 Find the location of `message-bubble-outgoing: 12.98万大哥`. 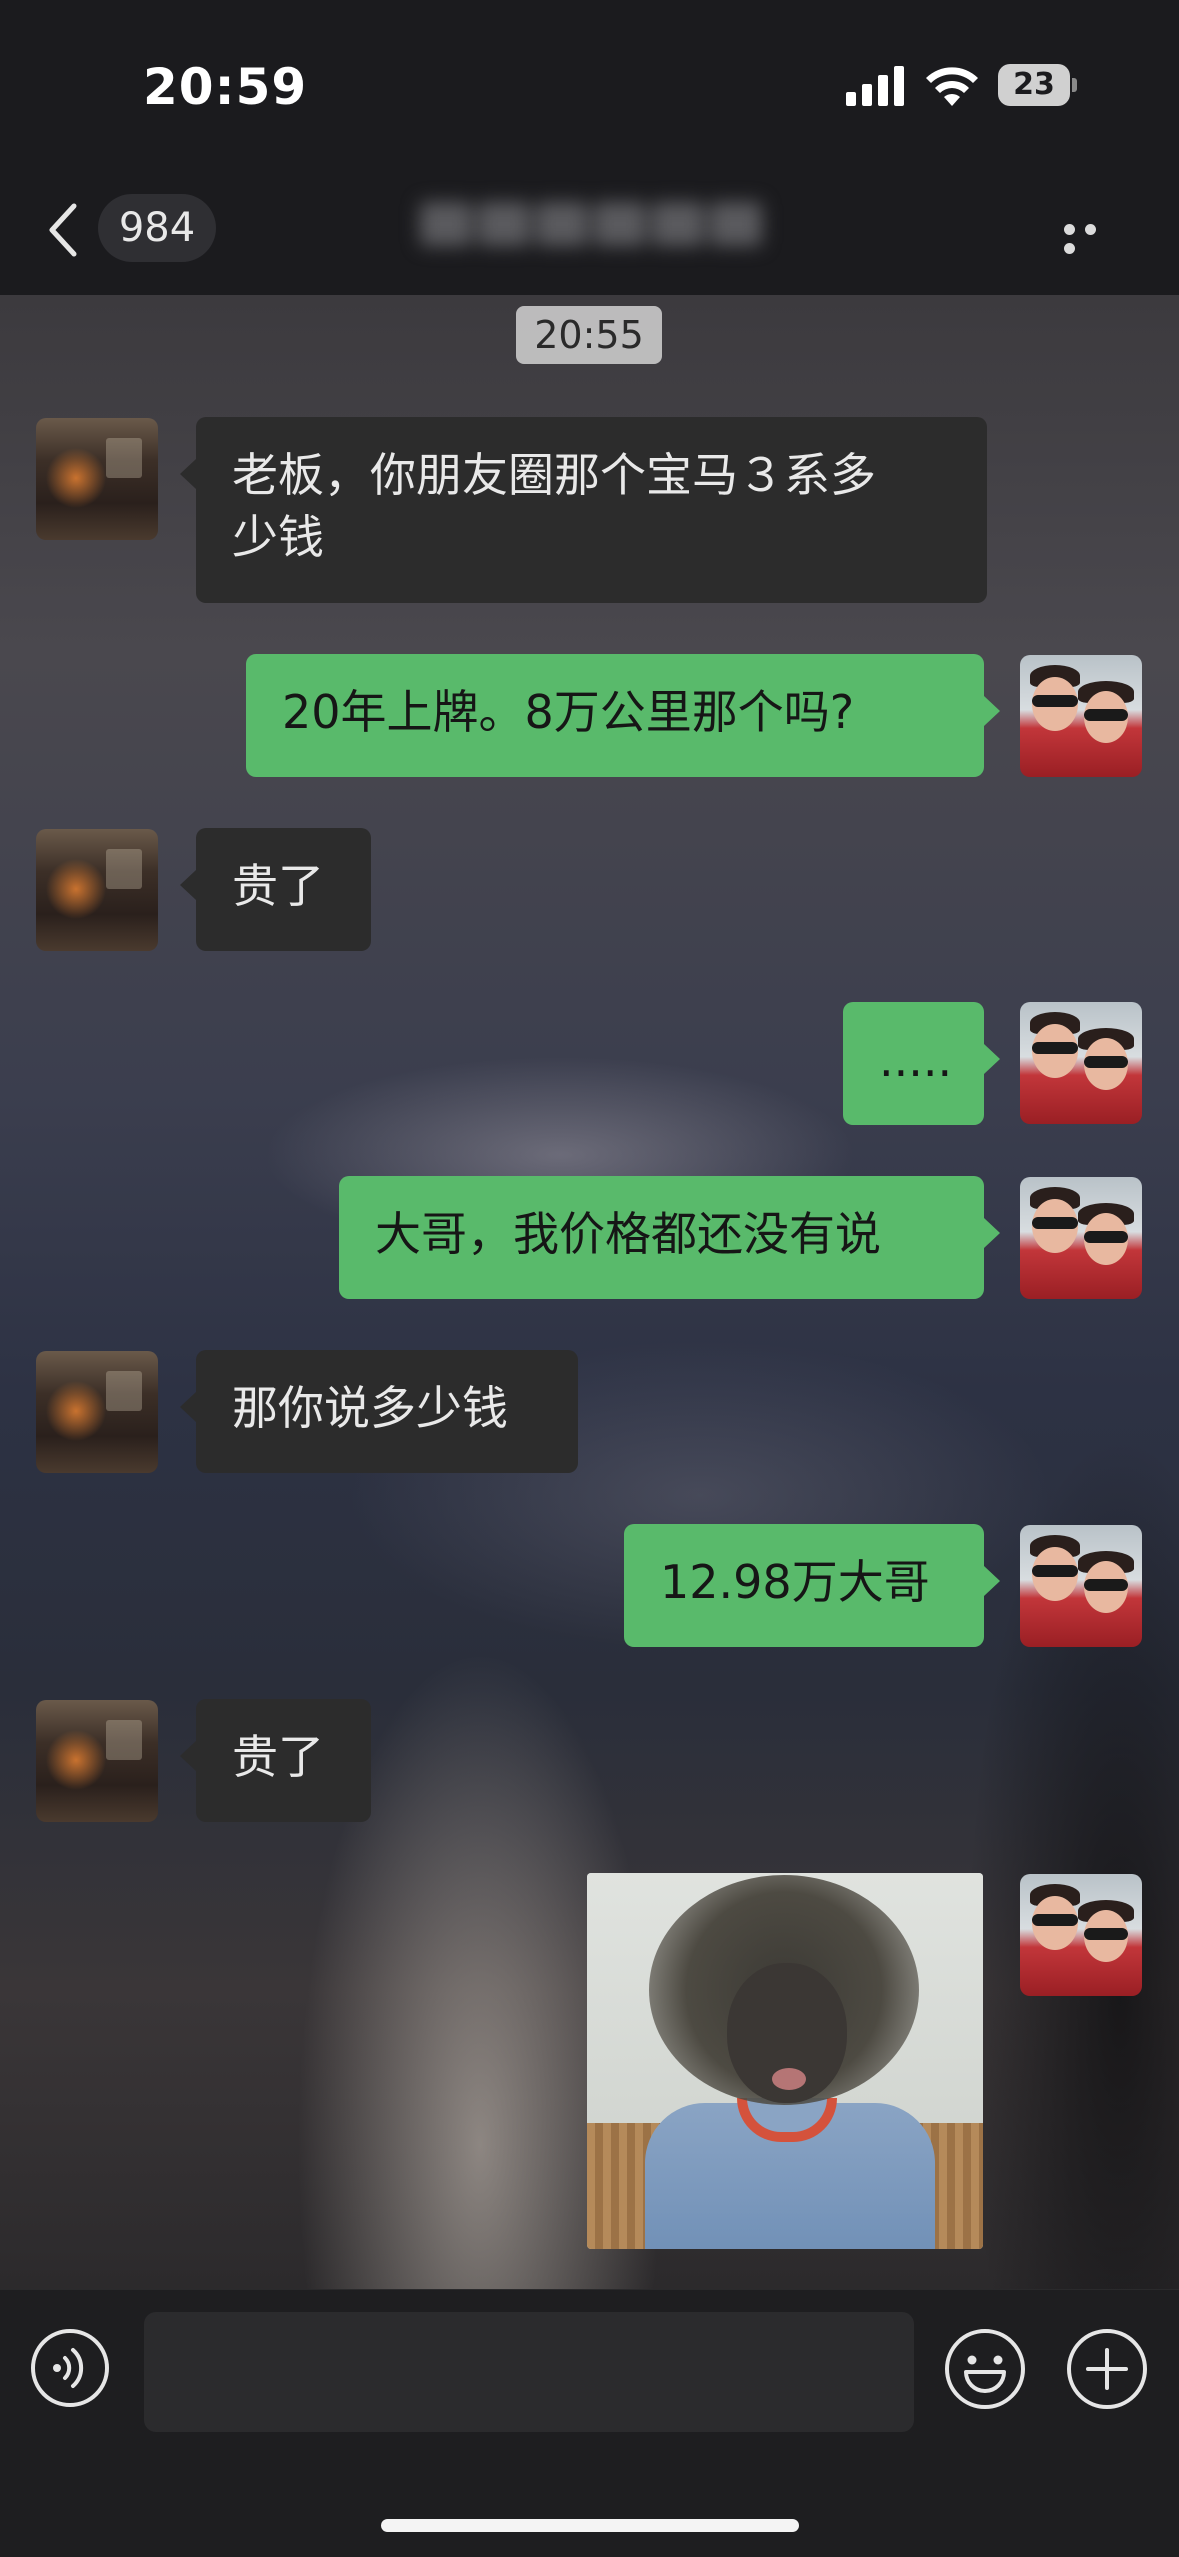

message-bubble-outgoing: 12.98万大哥 is located at coordinates (812, 1585).